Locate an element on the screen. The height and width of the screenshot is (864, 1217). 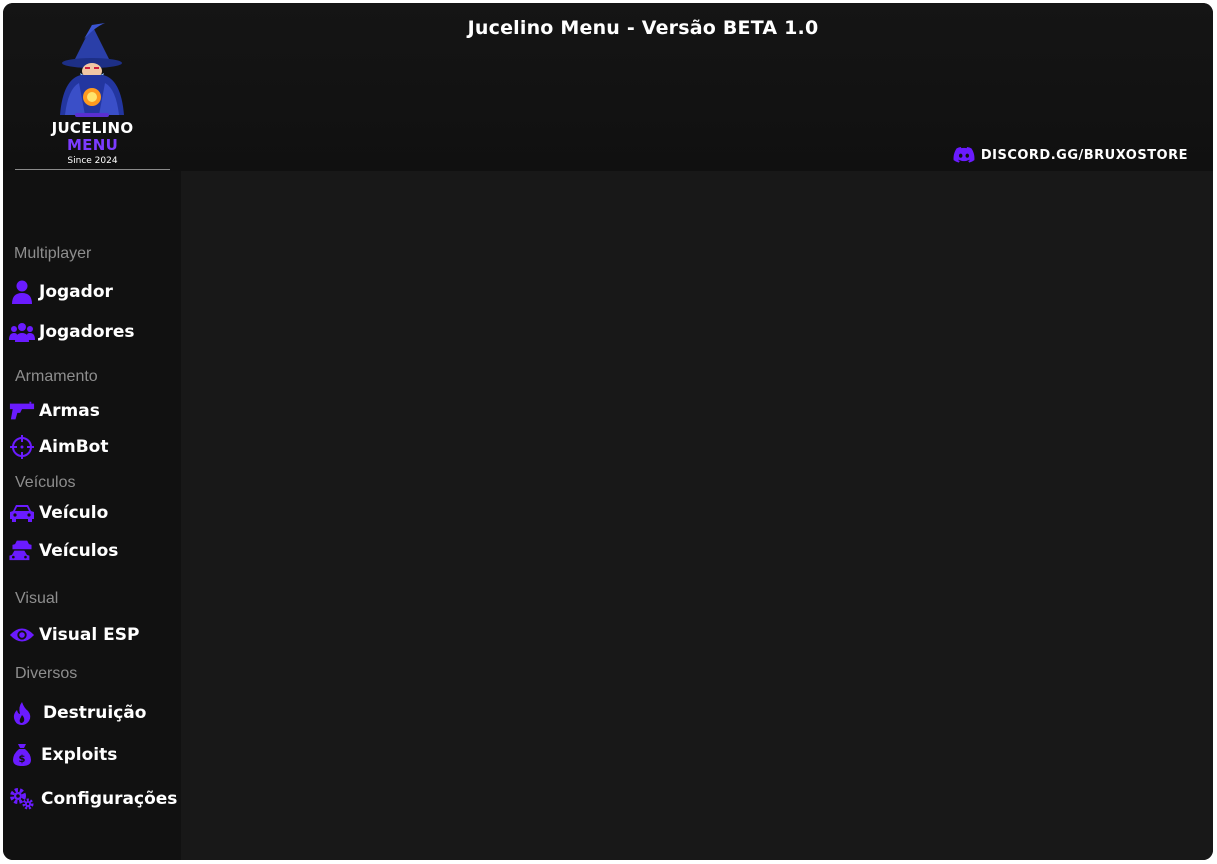
crosshair-icon is located at coordinates (22, 447).